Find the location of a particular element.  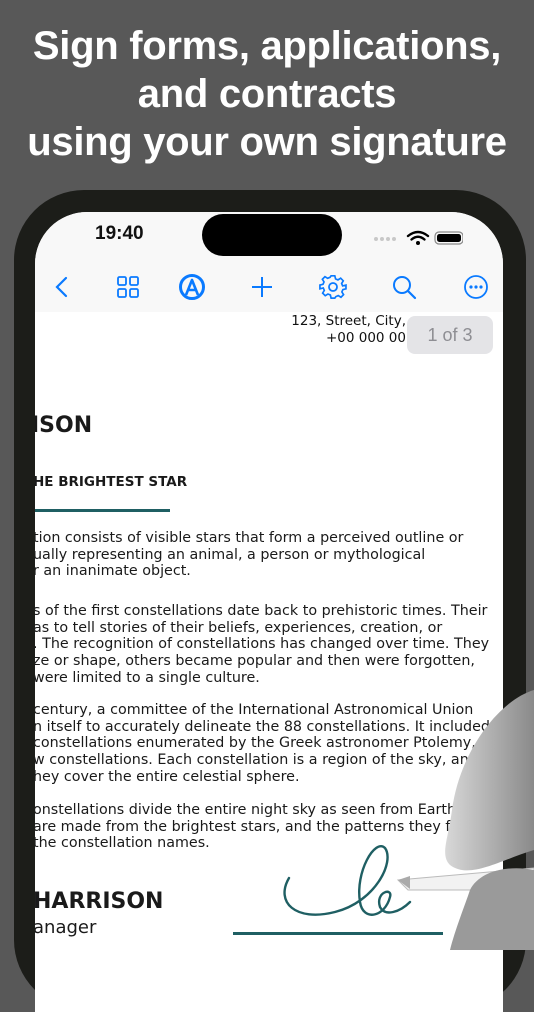

markup-button is located at coordinates (192, 287).